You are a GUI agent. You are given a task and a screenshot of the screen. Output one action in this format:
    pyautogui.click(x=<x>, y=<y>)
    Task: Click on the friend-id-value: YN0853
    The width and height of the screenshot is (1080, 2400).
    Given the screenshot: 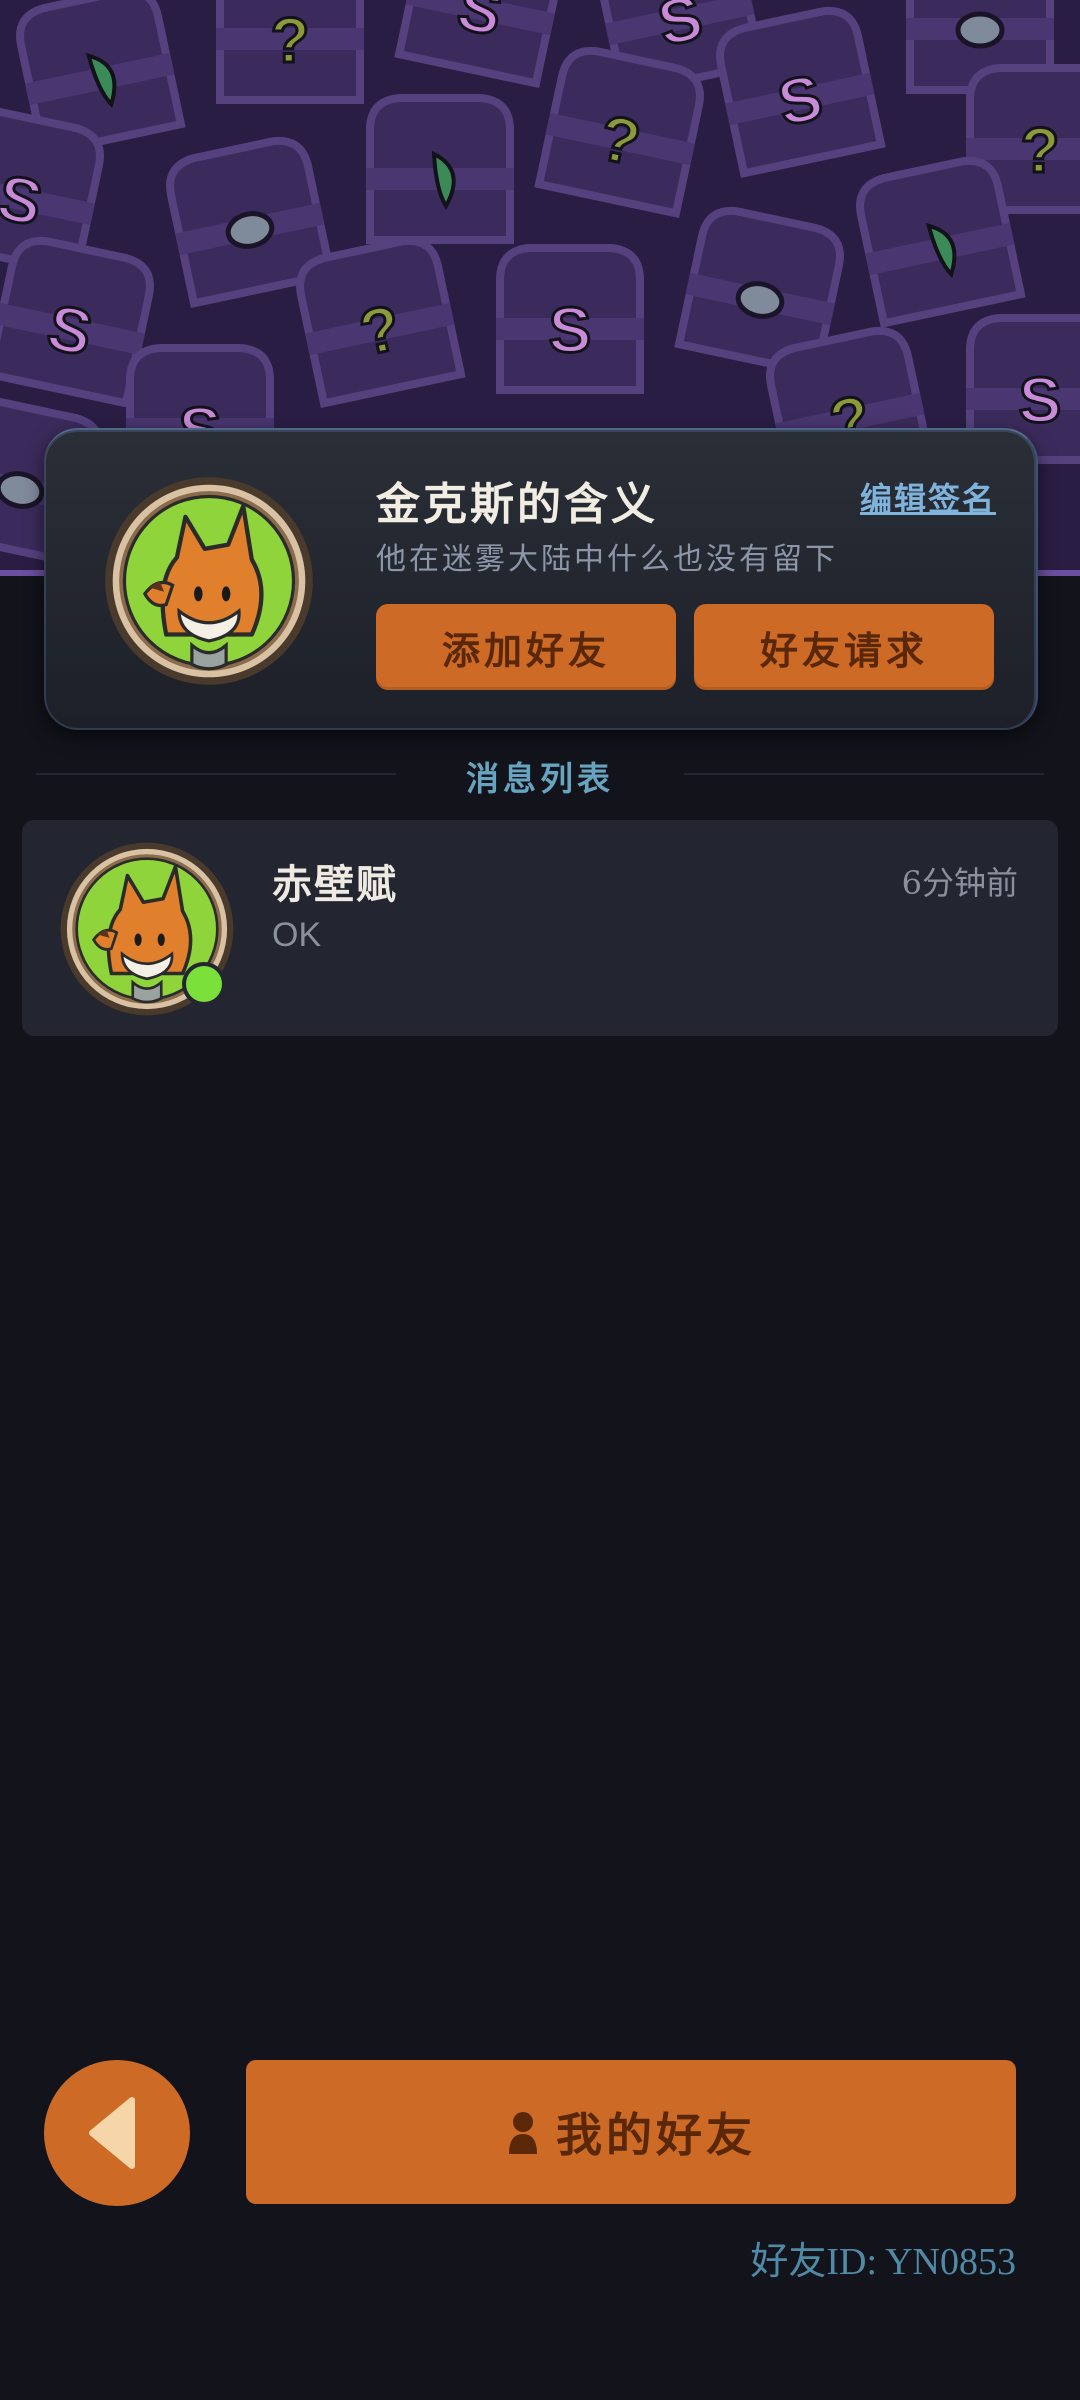 What is the action you would take?
    pyautogui.click(x=950, y=2262)
    